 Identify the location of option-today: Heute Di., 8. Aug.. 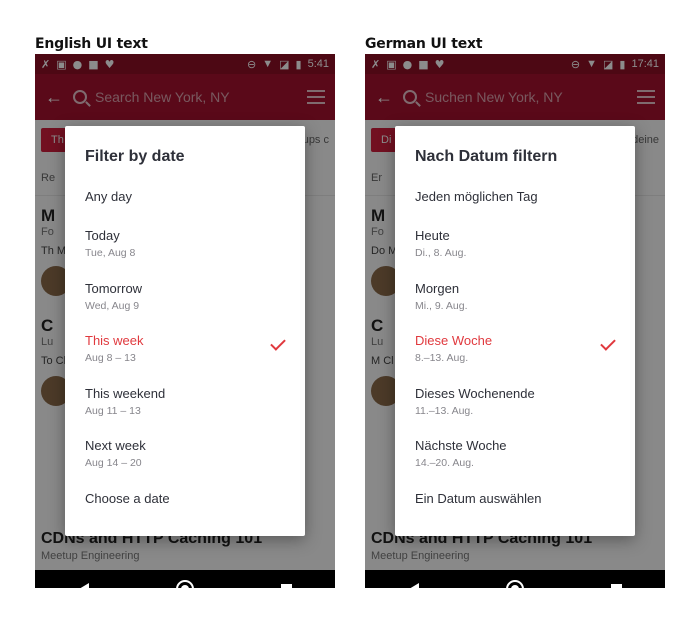
(520, 244).